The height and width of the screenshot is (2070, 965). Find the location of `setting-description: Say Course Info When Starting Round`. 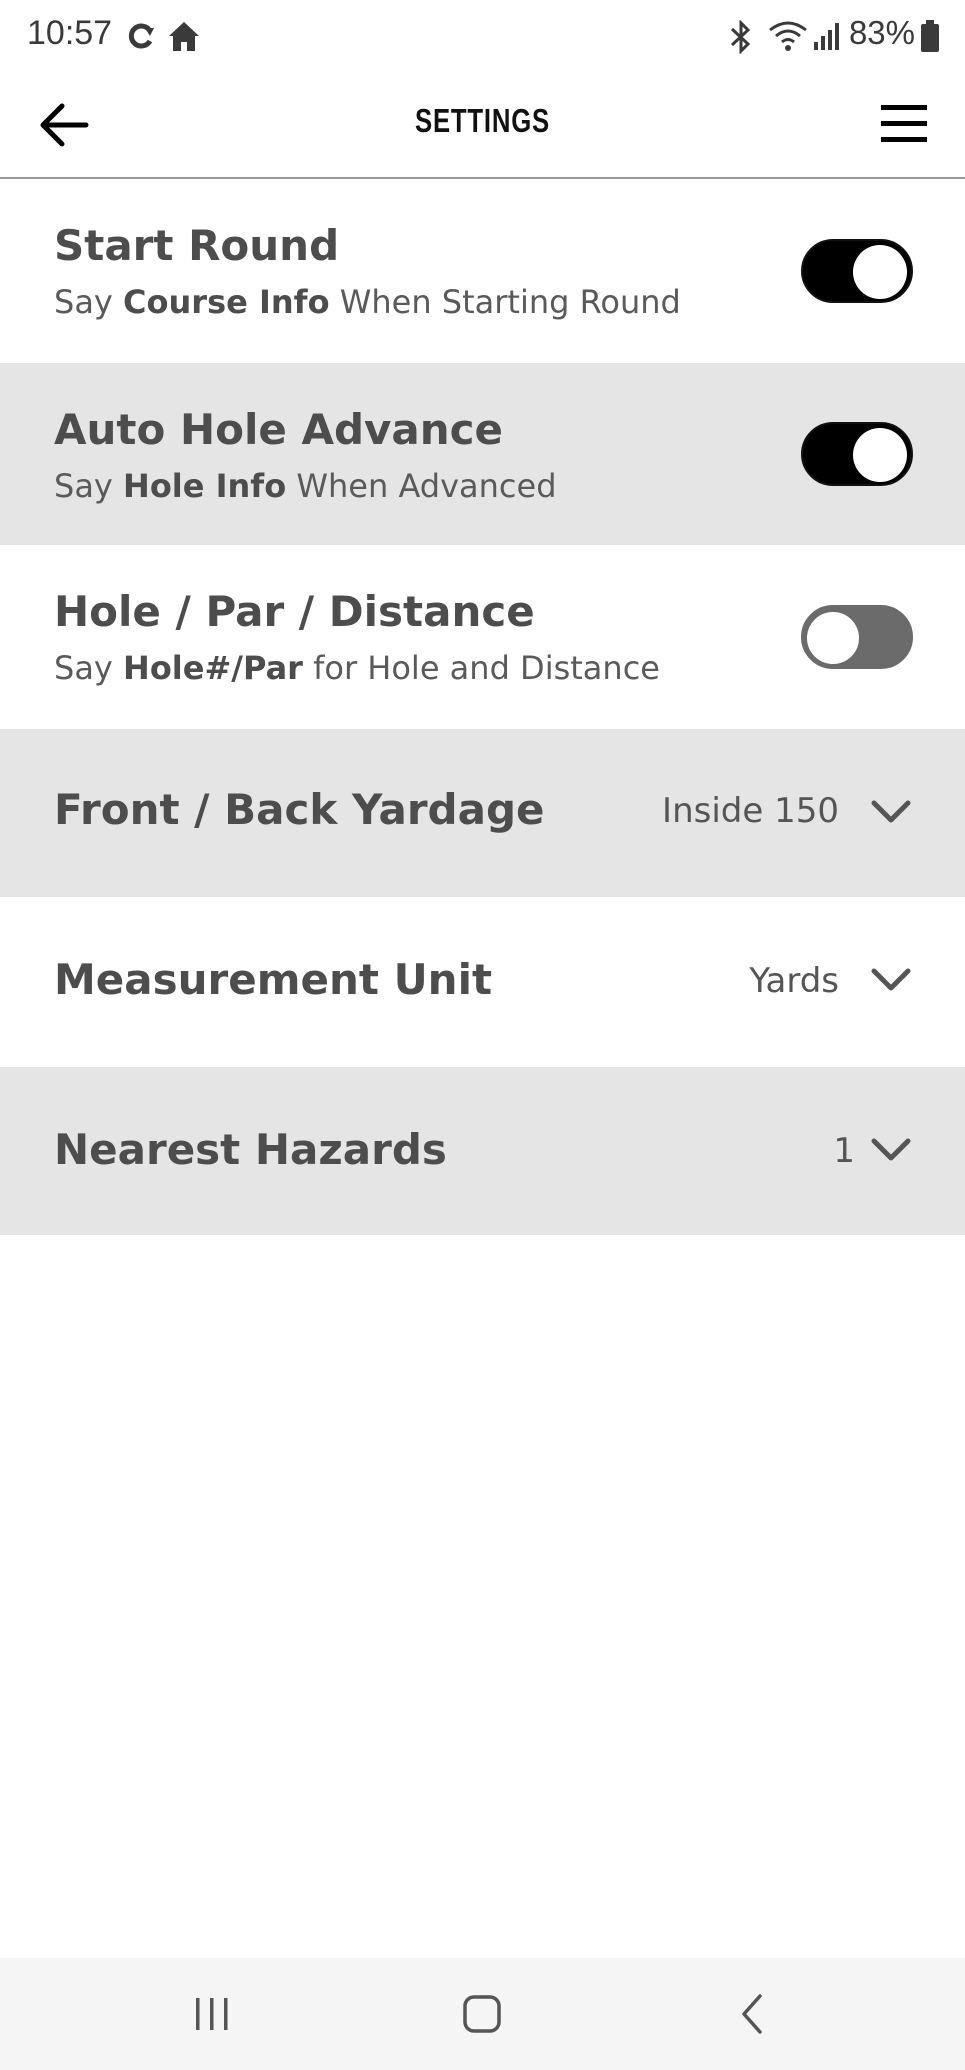

setting-description: Say Course Info When Starting Round is located at coordinates (367, 302).